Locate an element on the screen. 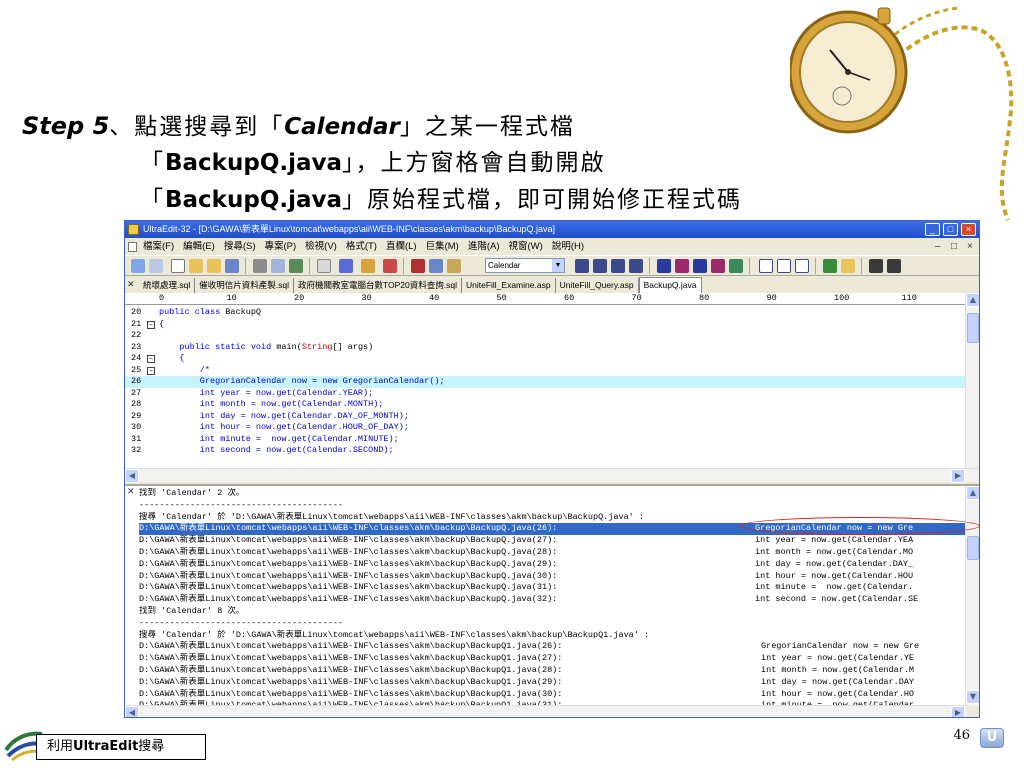  code-line: 27 int year = now.get(Calendar.YEAR); is located at coordinates (545, 394).